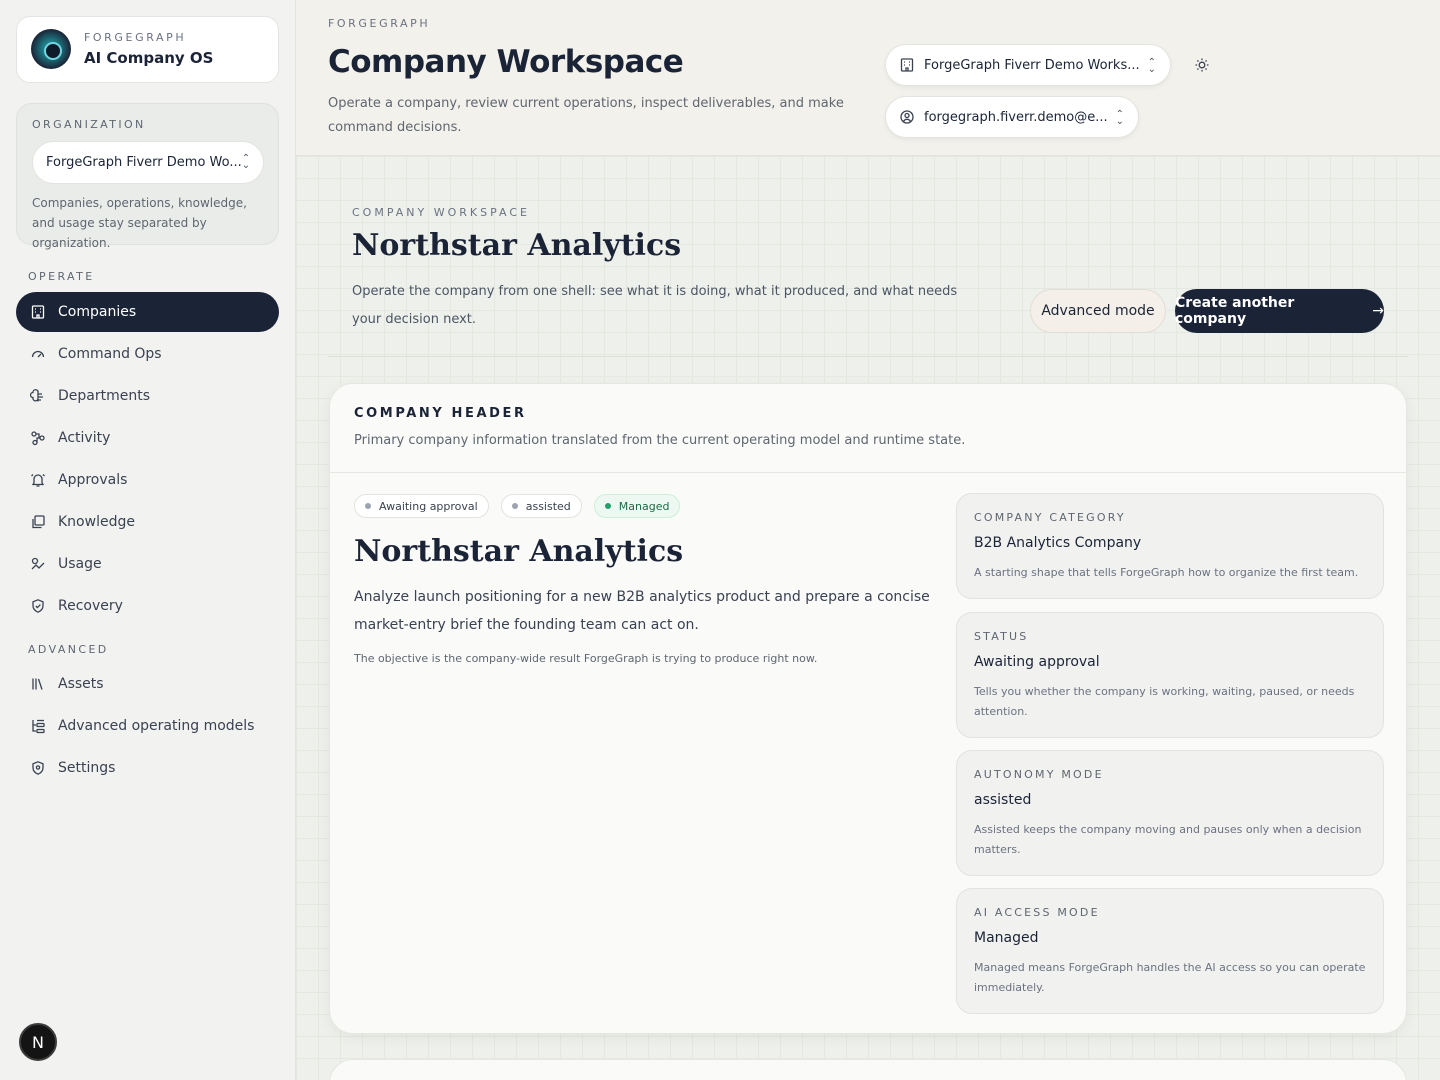  I want to click on header-kicker: FORGEGRAPH, so click(379, 23).